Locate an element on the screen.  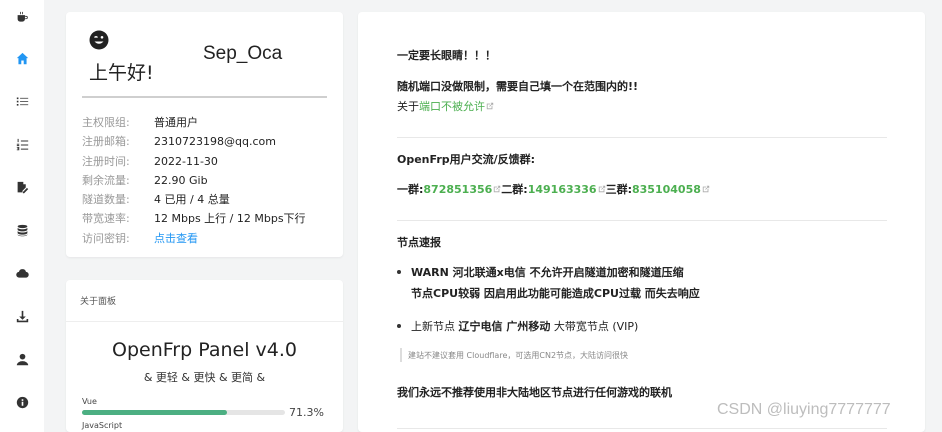
view-access-key-link: 点击查看 is located at coordinates (176, 238).